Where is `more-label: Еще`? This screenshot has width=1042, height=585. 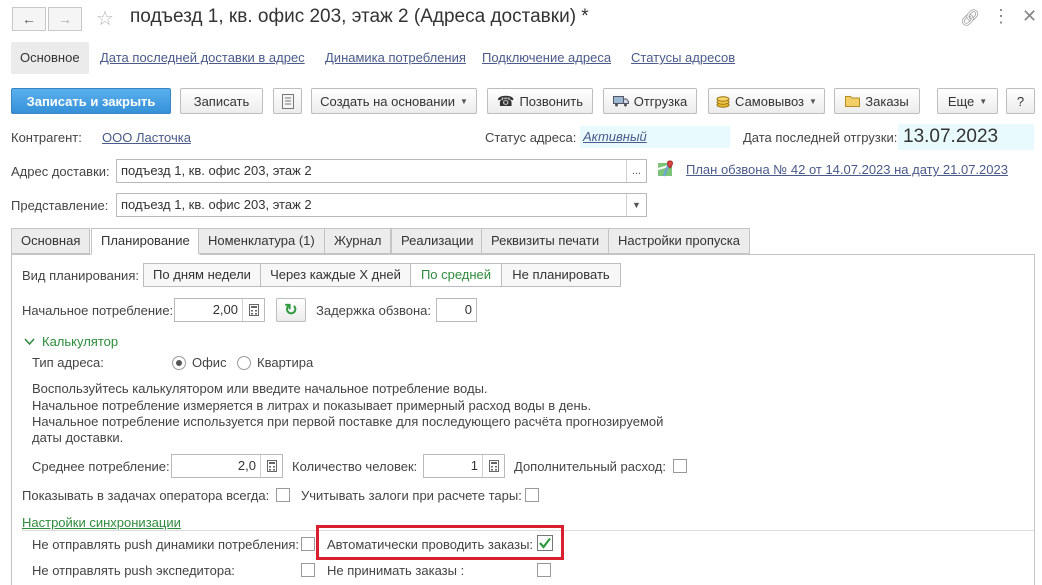
more-label: Еще is located at coordinates (961, 101).